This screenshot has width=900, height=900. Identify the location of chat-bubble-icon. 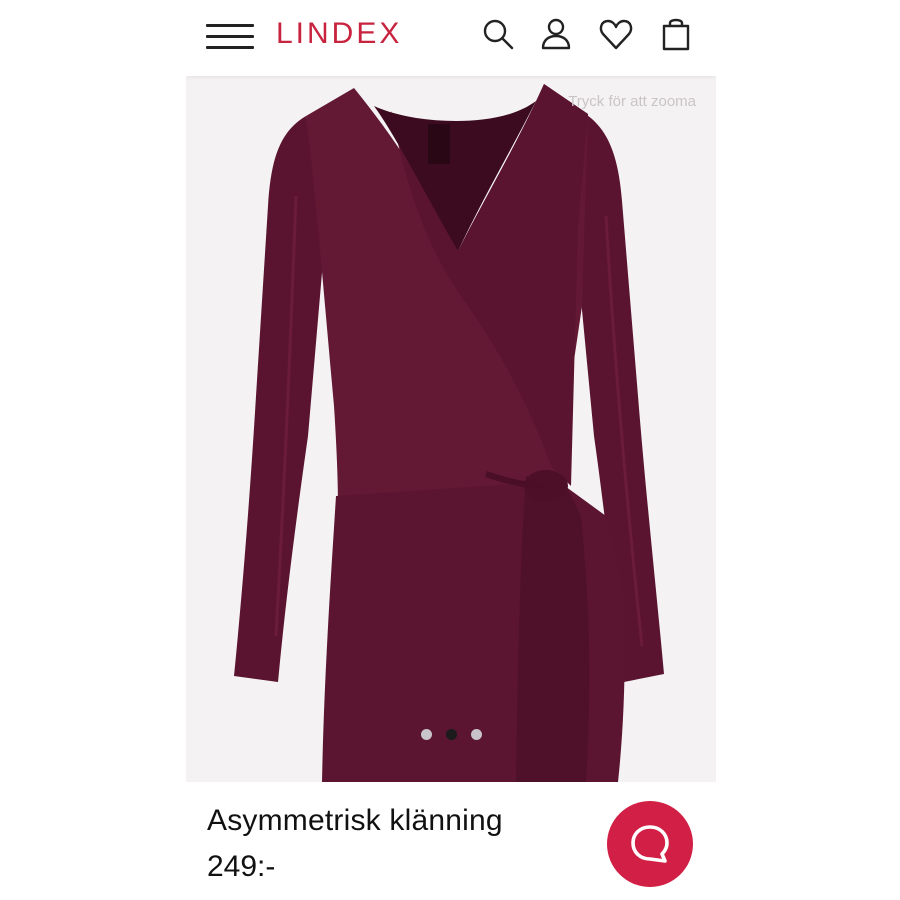
(650, 844).